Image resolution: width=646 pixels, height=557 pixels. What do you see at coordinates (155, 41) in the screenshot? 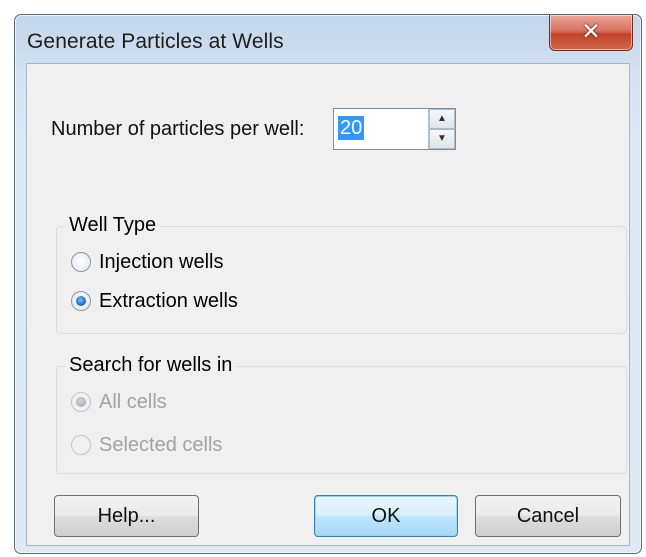
I see `dialog-title: Generate Particles at Wells` at bounding box center [155, 41].